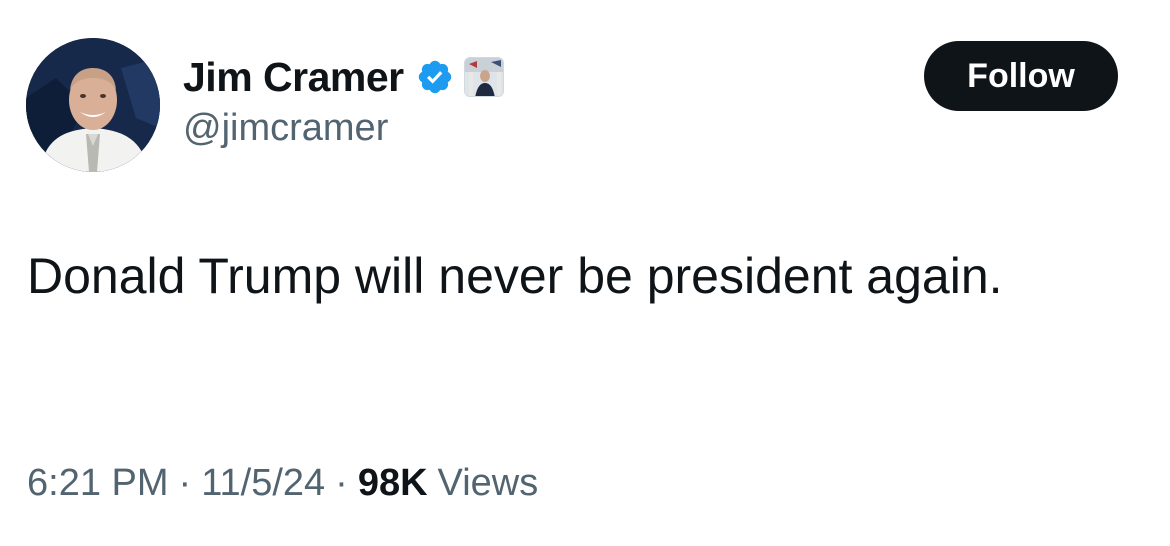 The height and width of the screenshot is (546, 1170). What do you see at coordinates (435, 77) in the screenshot?
I see `verified-checkmark-icon` at bounding box center [435, 77].